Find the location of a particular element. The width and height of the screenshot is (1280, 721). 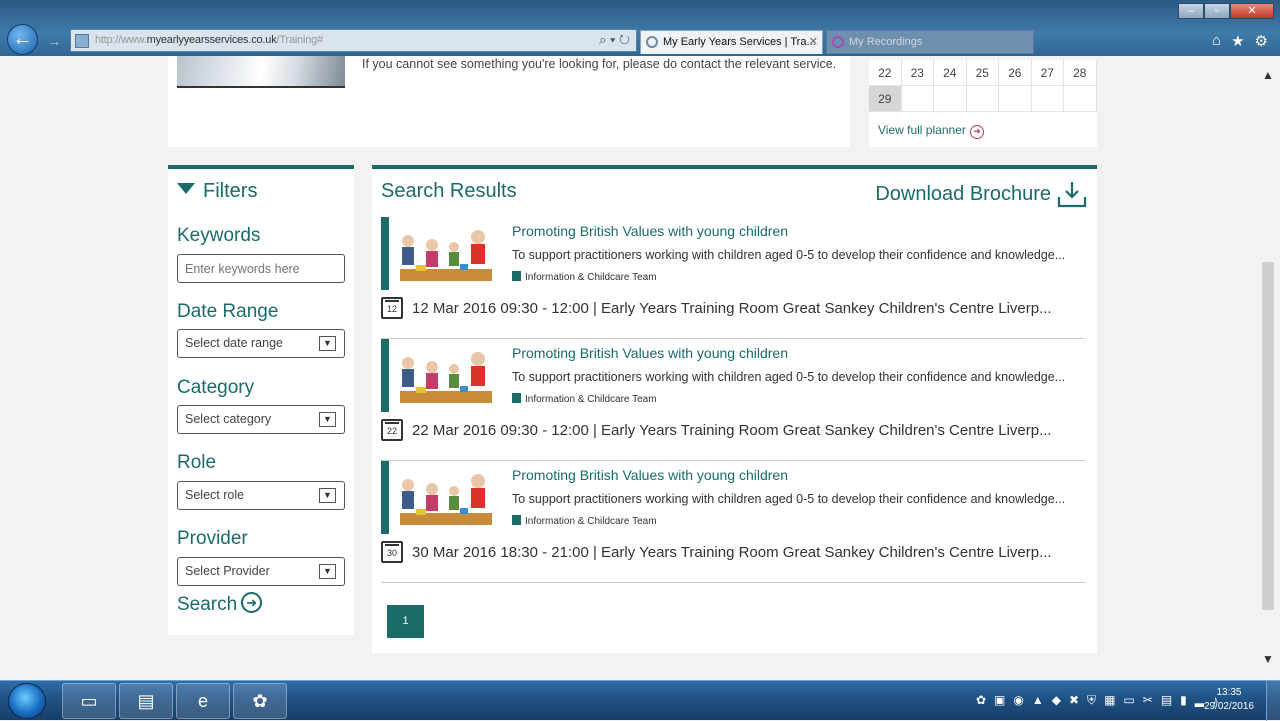

tray-app-icon: ▲ is located at coordinates (1038, 700).